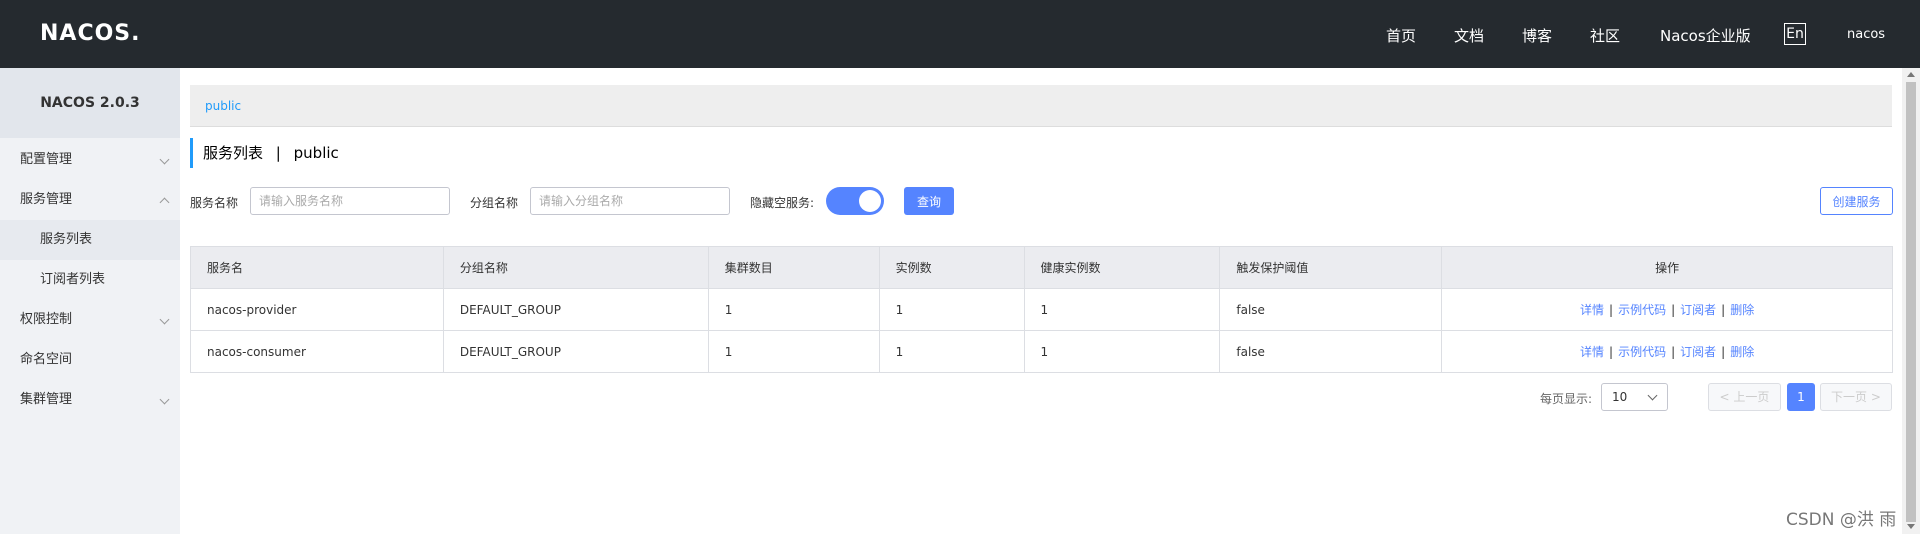 This screenshot has width=1920, height=534. Describe the element at coordinates (1866, 34) in the screenshot. I see `user-menu: nacos` at that location.